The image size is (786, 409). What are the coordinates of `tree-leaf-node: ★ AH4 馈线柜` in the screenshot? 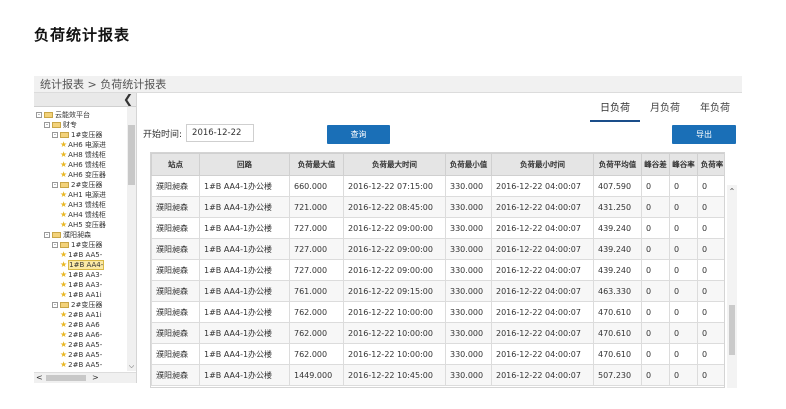 It's located at (85, 215).